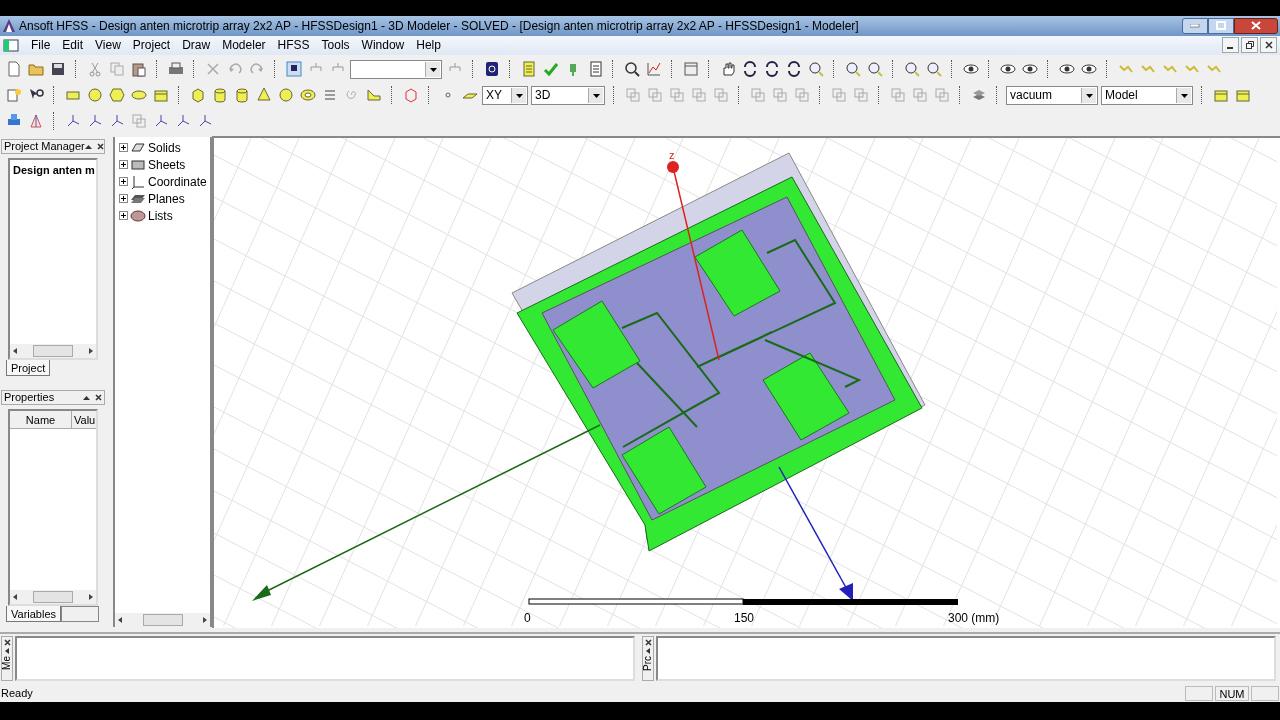 The height and width of the screenshot is (720, 1280). Describe the element at coordinates (373, 95) in the screenshot. I see `bond-icon` at that location.